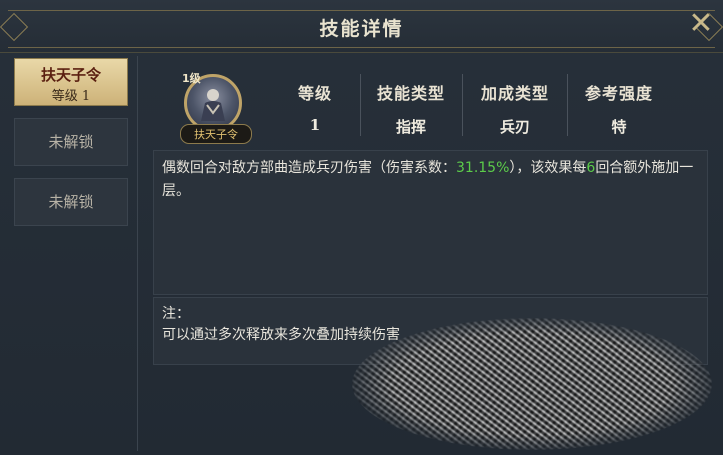 This screenshot has width=723, height=455. What do you see at coordinates (216, 108) in the screenshot?
I see `skill-icon: 1级 扶天子令` at bounding box center [216, 108].